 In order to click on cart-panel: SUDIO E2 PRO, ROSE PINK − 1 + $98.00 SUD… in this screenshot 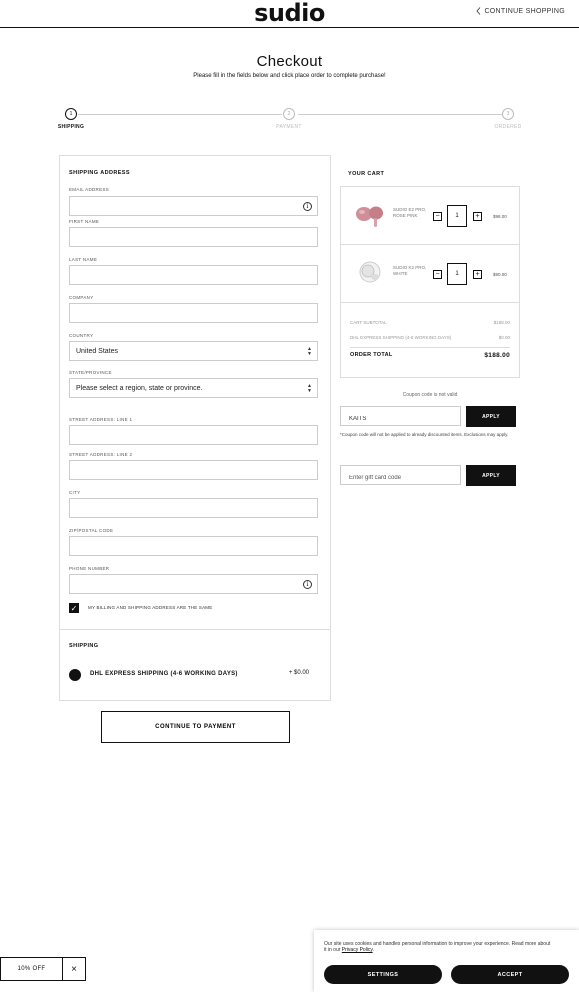, I will do `click(430, 282)`.